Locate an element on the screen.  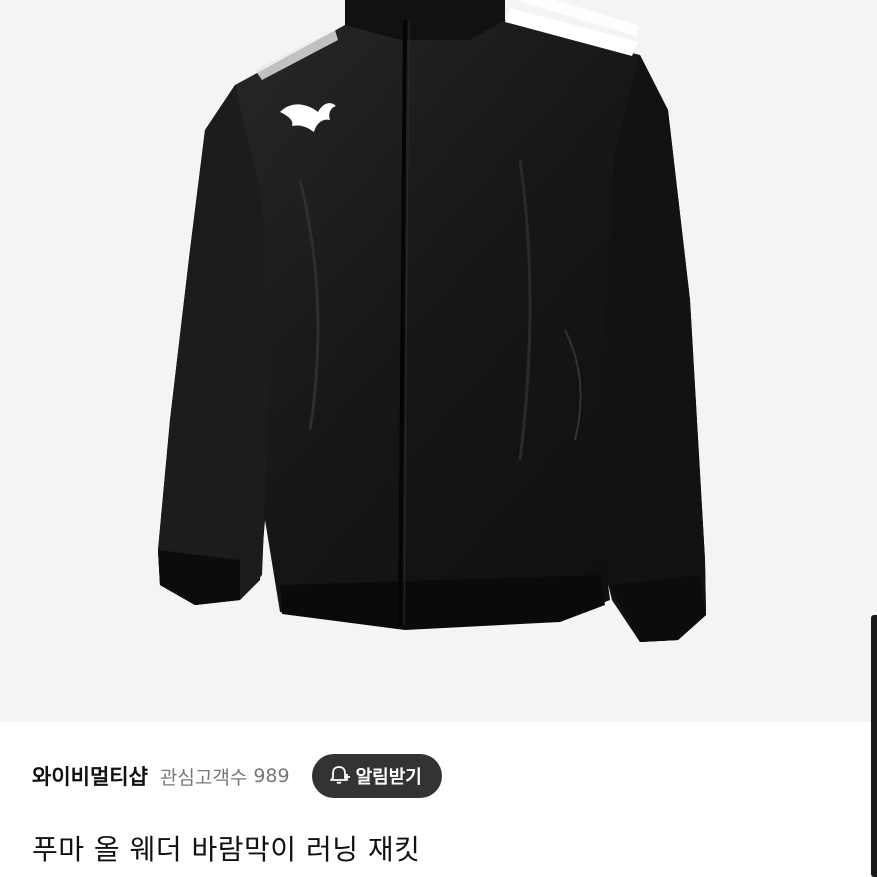
product-title: 푸마 올 웨더 바람막이 러닝 재킷 is located at coordinates (226, 849).